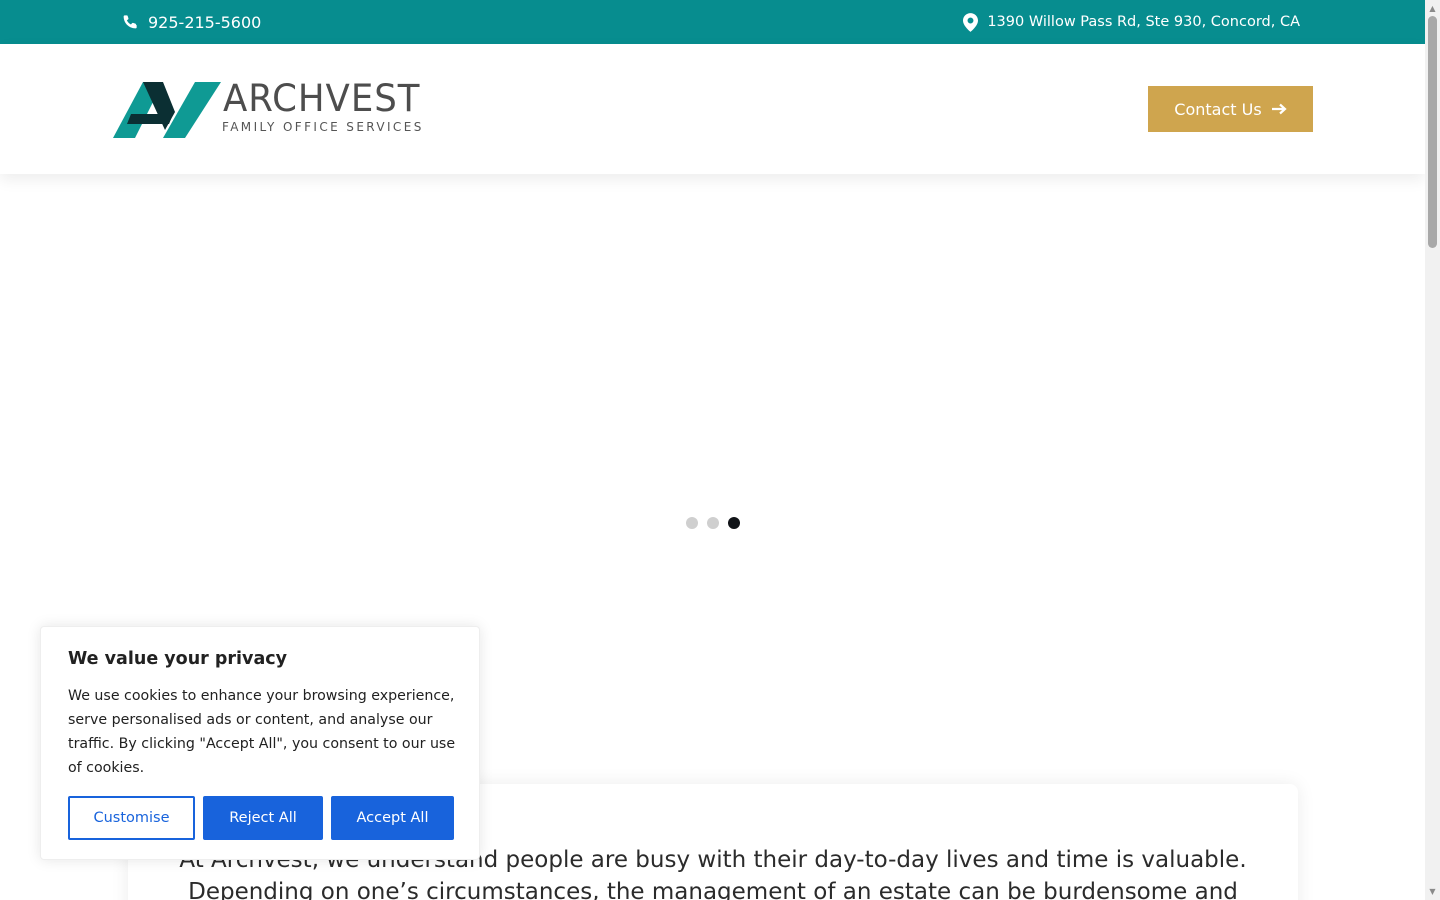  What do you see at coordinates (130, 22) in the screenshot?
I see `phone-icon` at bounding box center [130, 22].